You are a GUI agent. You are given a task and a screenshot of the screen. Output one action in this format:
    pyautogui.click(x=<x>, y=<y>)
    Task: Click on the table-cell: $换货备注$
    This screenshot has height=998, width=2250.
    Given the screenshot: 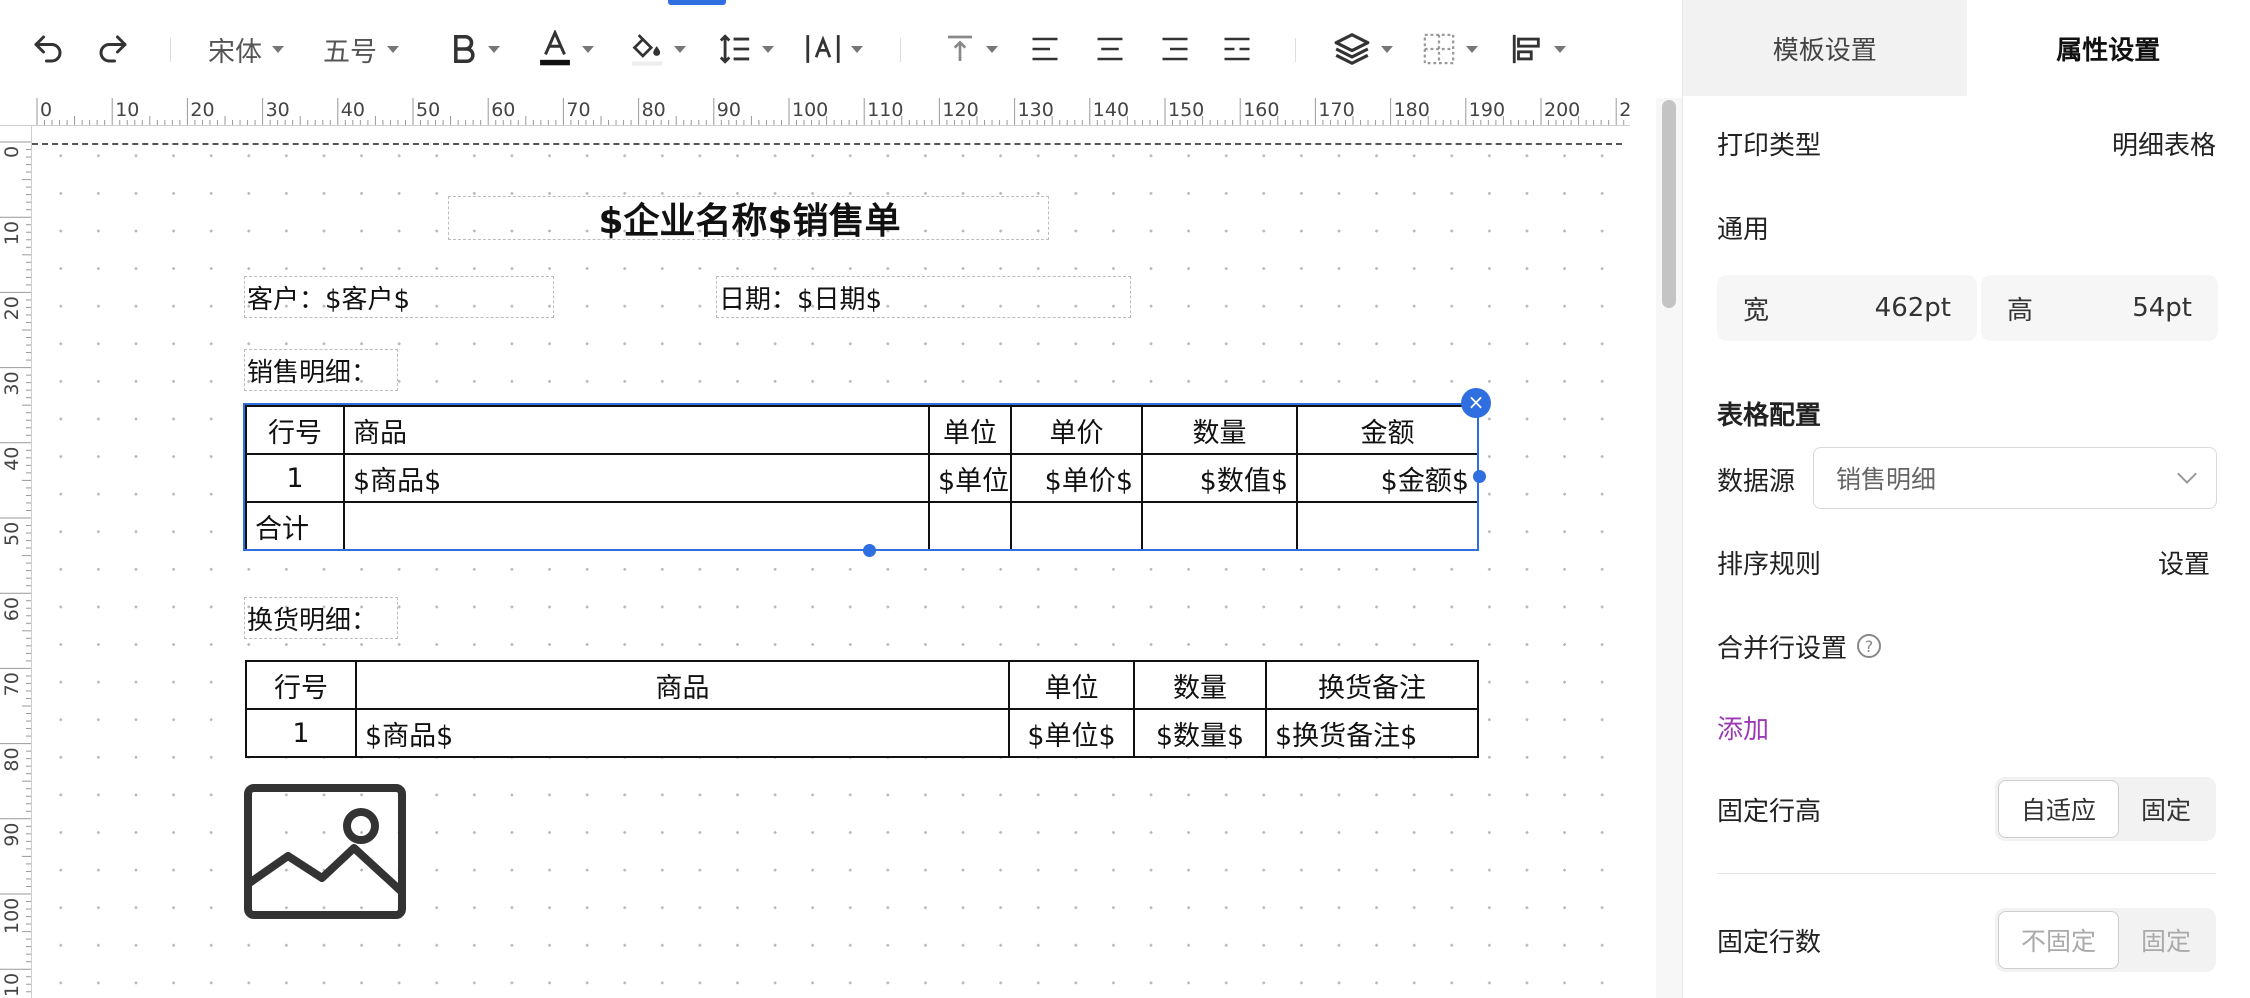 What is the action you would take?
    pyautogui.click(x=1372, y=733)
    